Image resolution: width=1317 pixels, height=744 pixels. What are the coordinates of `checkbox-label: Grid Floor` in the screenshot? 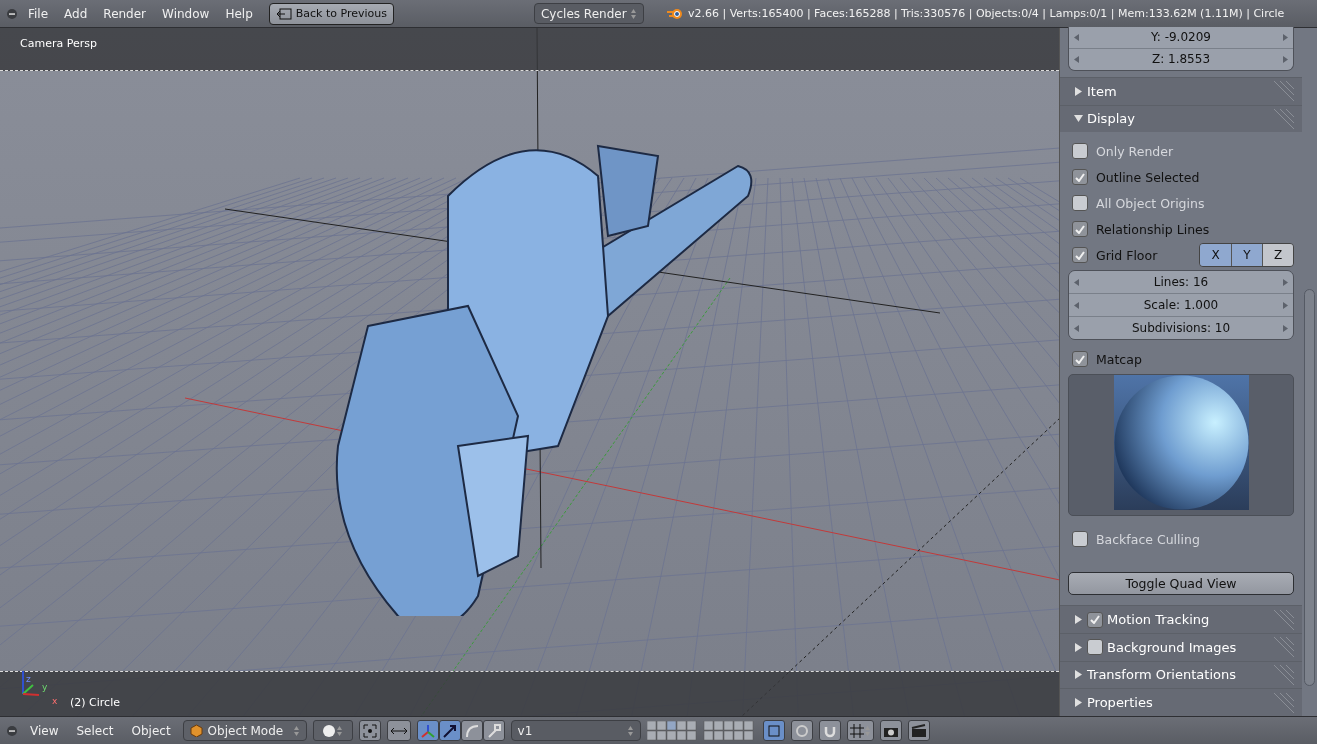 It's located at (1127, 255).